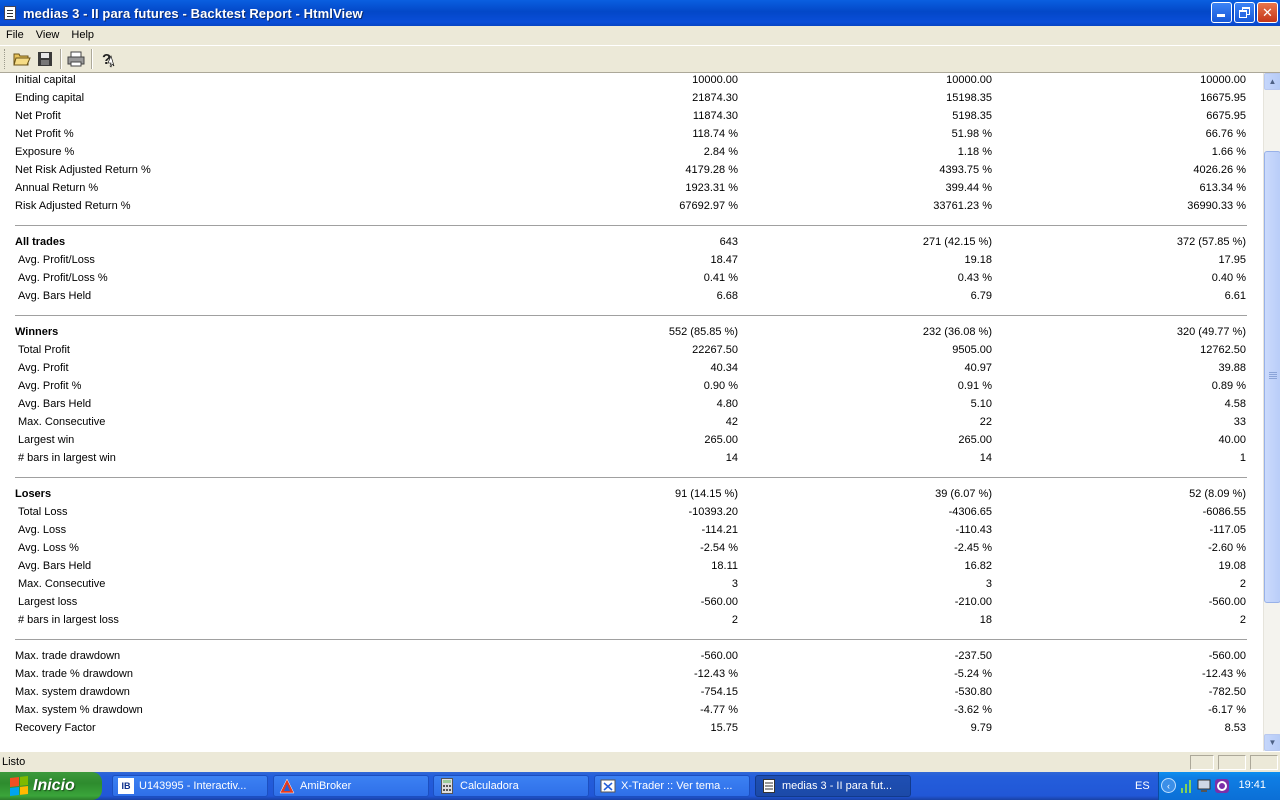  I want to click on menu-bar: File View Help, so click(640, 35).